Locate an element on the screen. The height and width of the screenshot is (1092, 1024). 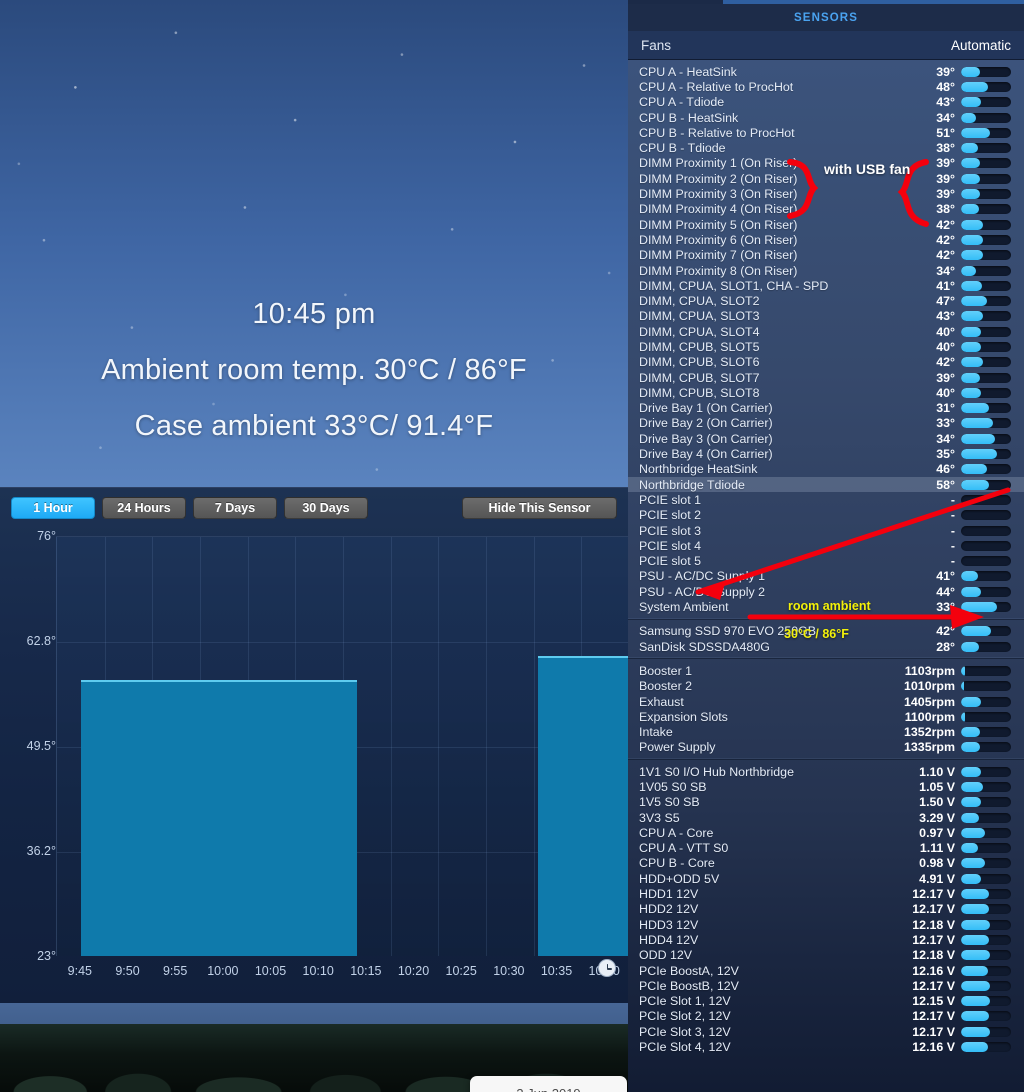
sensor-row: CPU B - HeatSink 34° is located at coordinates (826, 117).